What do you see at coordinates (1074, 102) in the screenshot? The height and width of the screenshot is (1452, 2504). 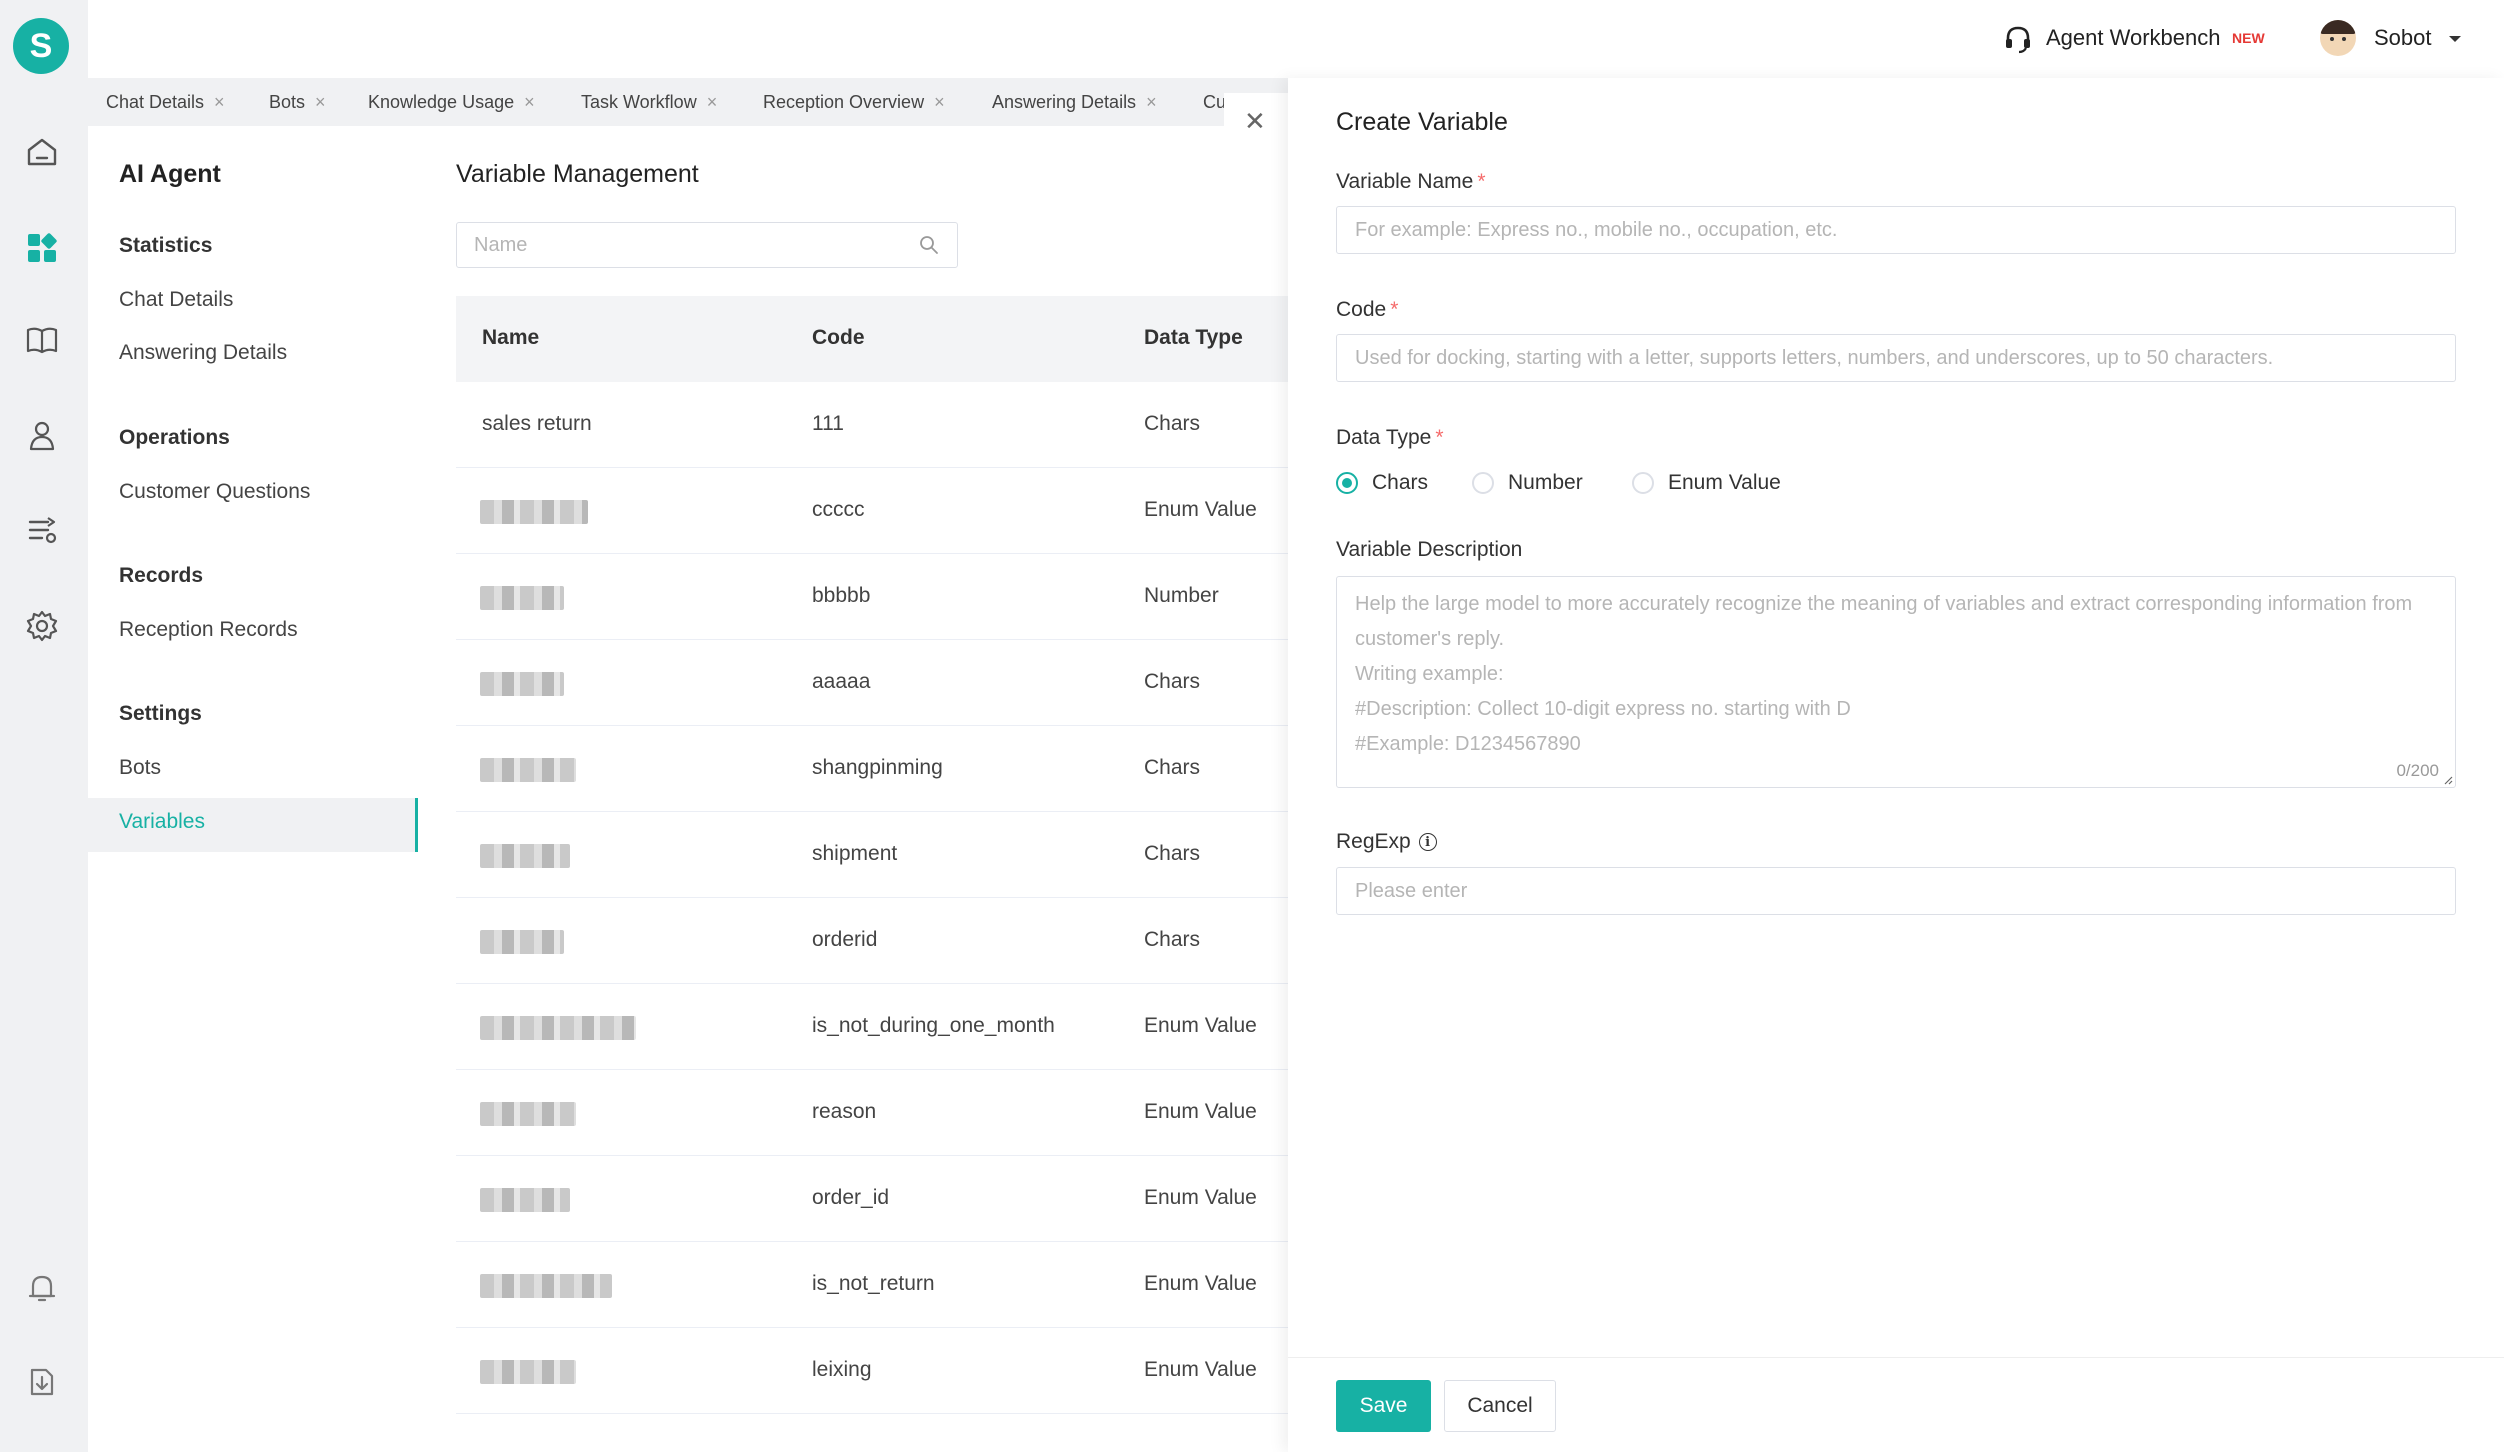 I see `tab-answering-details: Answering Details ×` at bounding box center [1074, 102].